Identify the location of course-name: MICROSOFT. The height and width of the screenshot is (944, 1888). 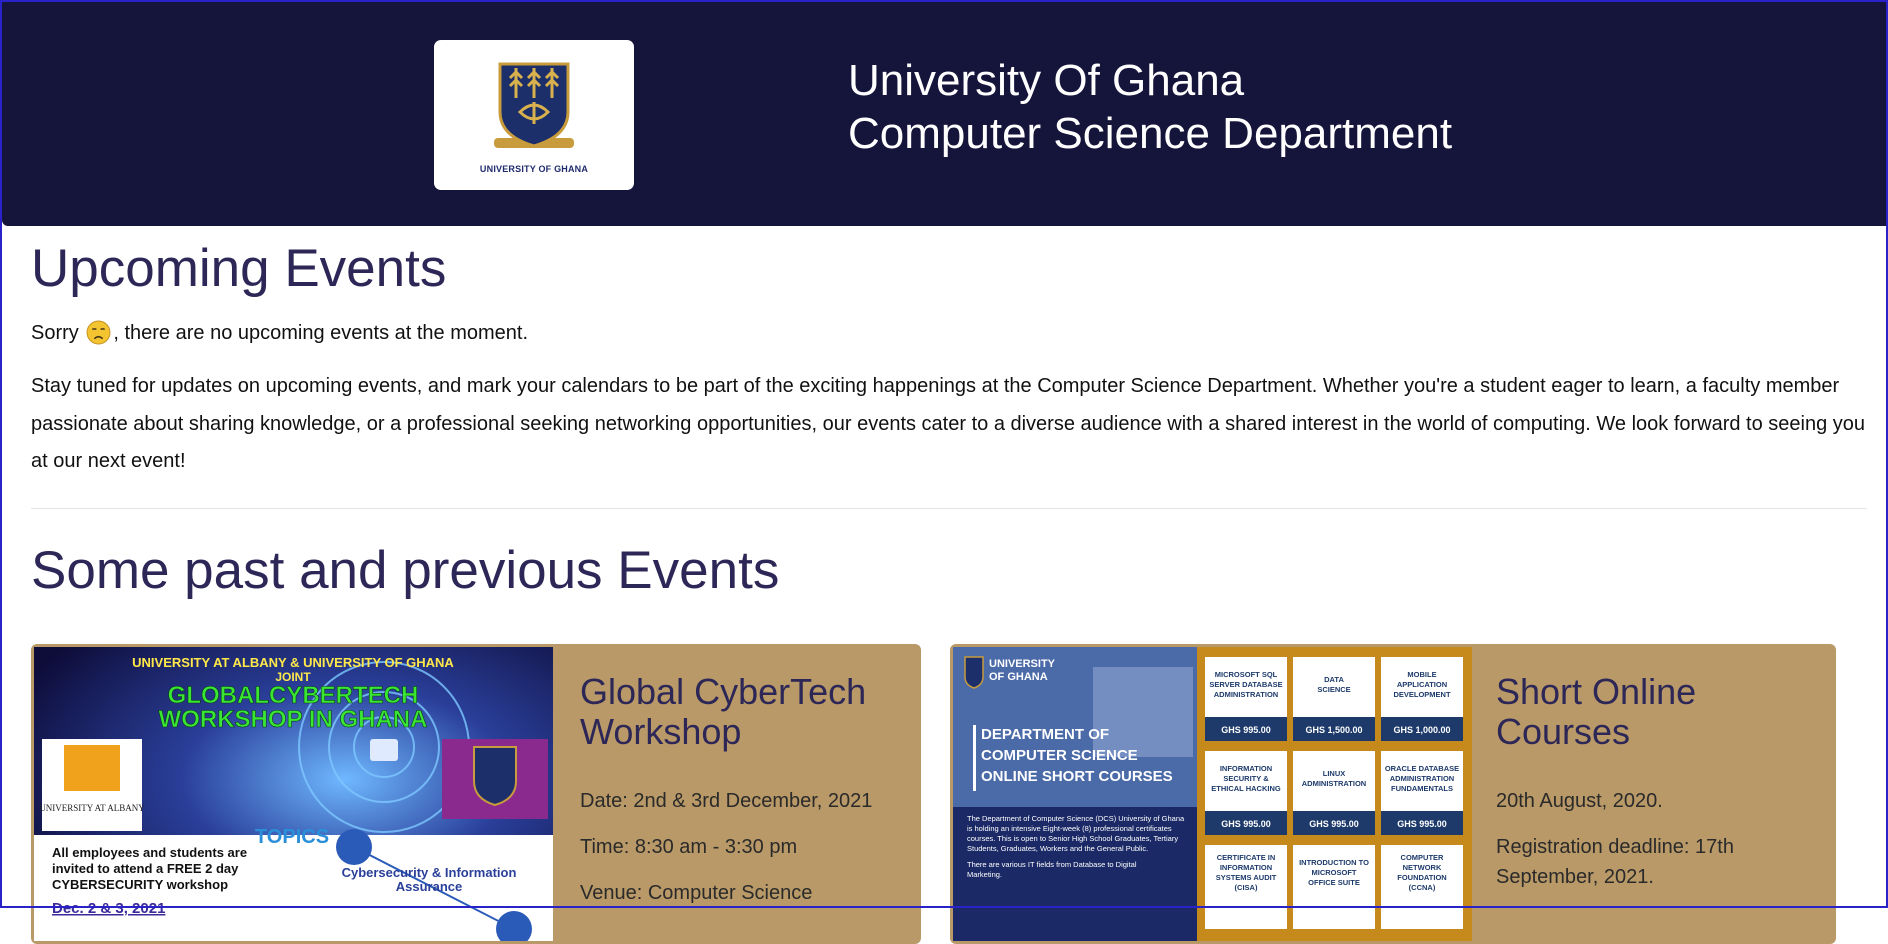
(1334, 872).